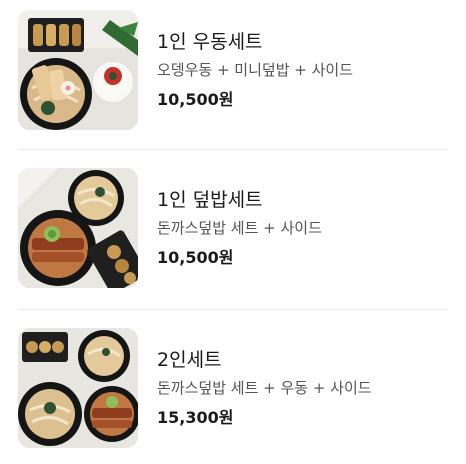 The height and width of the screenshot is (464, 466). What do you see at coordinates (195, 417) in the screenshot?
I see `menu-item-price: 15,300원` at bounding box center [195, 417].